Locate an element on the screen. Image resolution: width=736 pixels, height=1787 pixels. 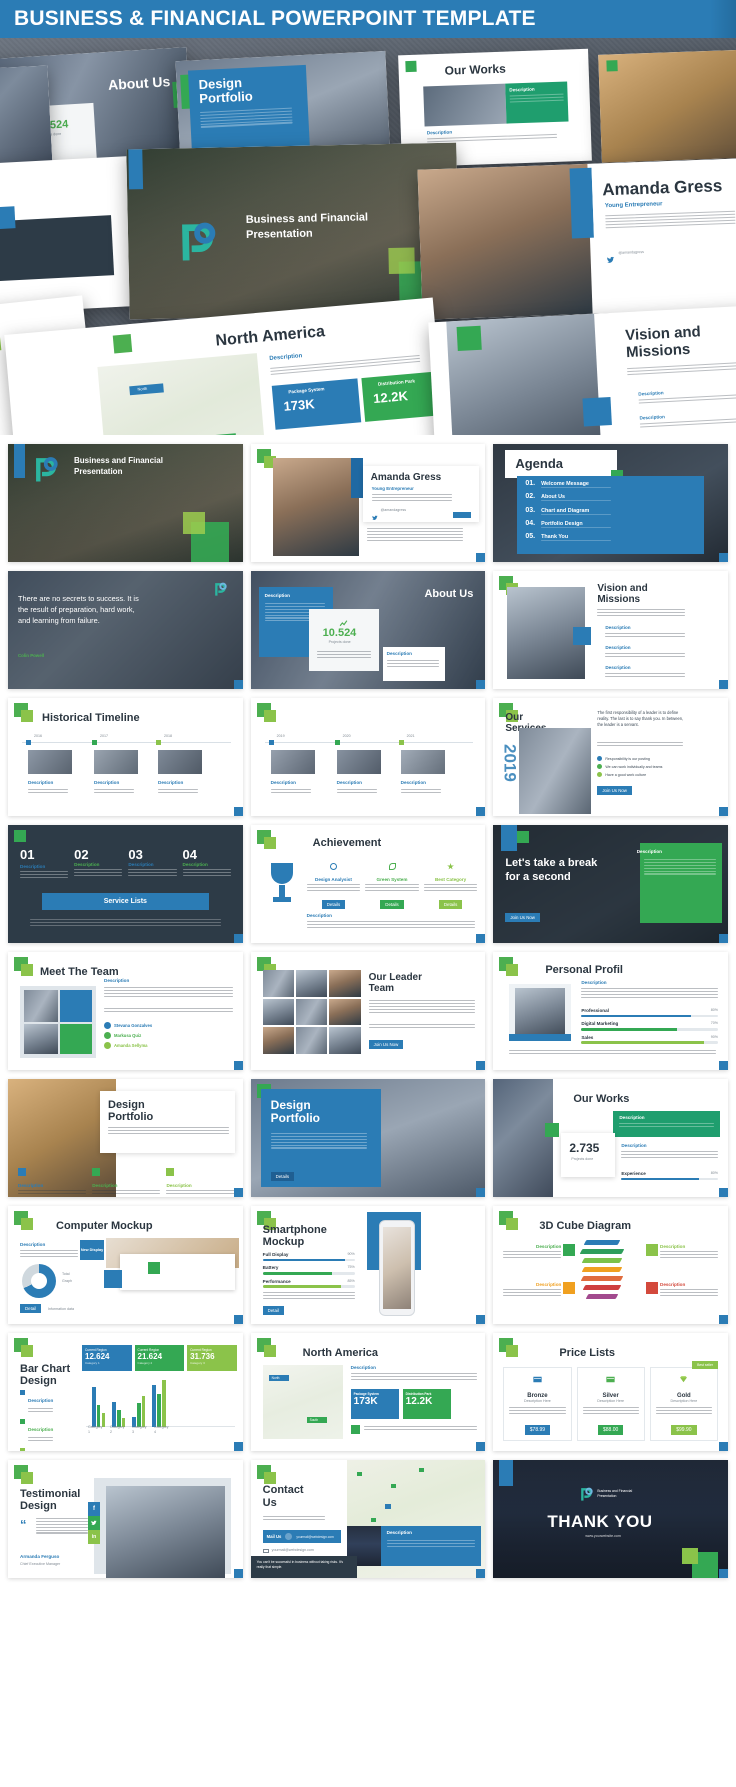
quote-mark-icon: “ is located at coordinates (23, 1524).